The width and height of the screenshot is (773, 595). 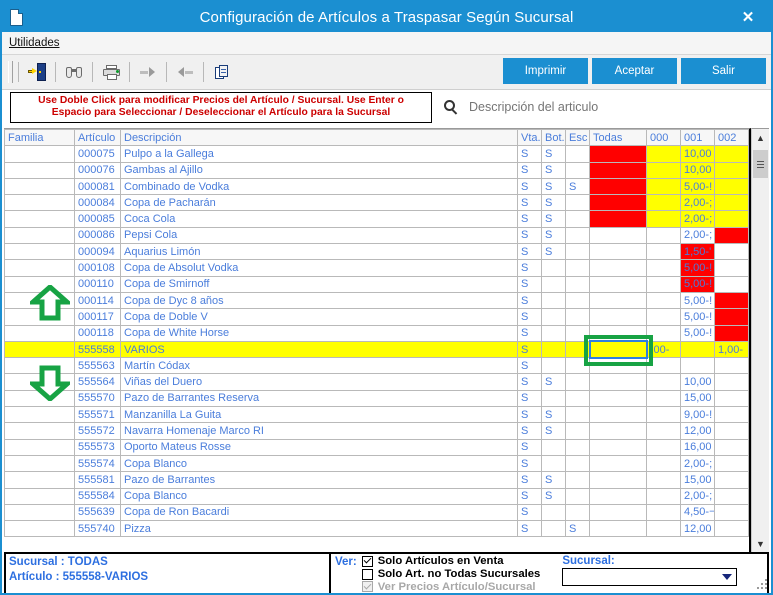 I want to click on col-header-002: 002, so click(x=731, y=138).